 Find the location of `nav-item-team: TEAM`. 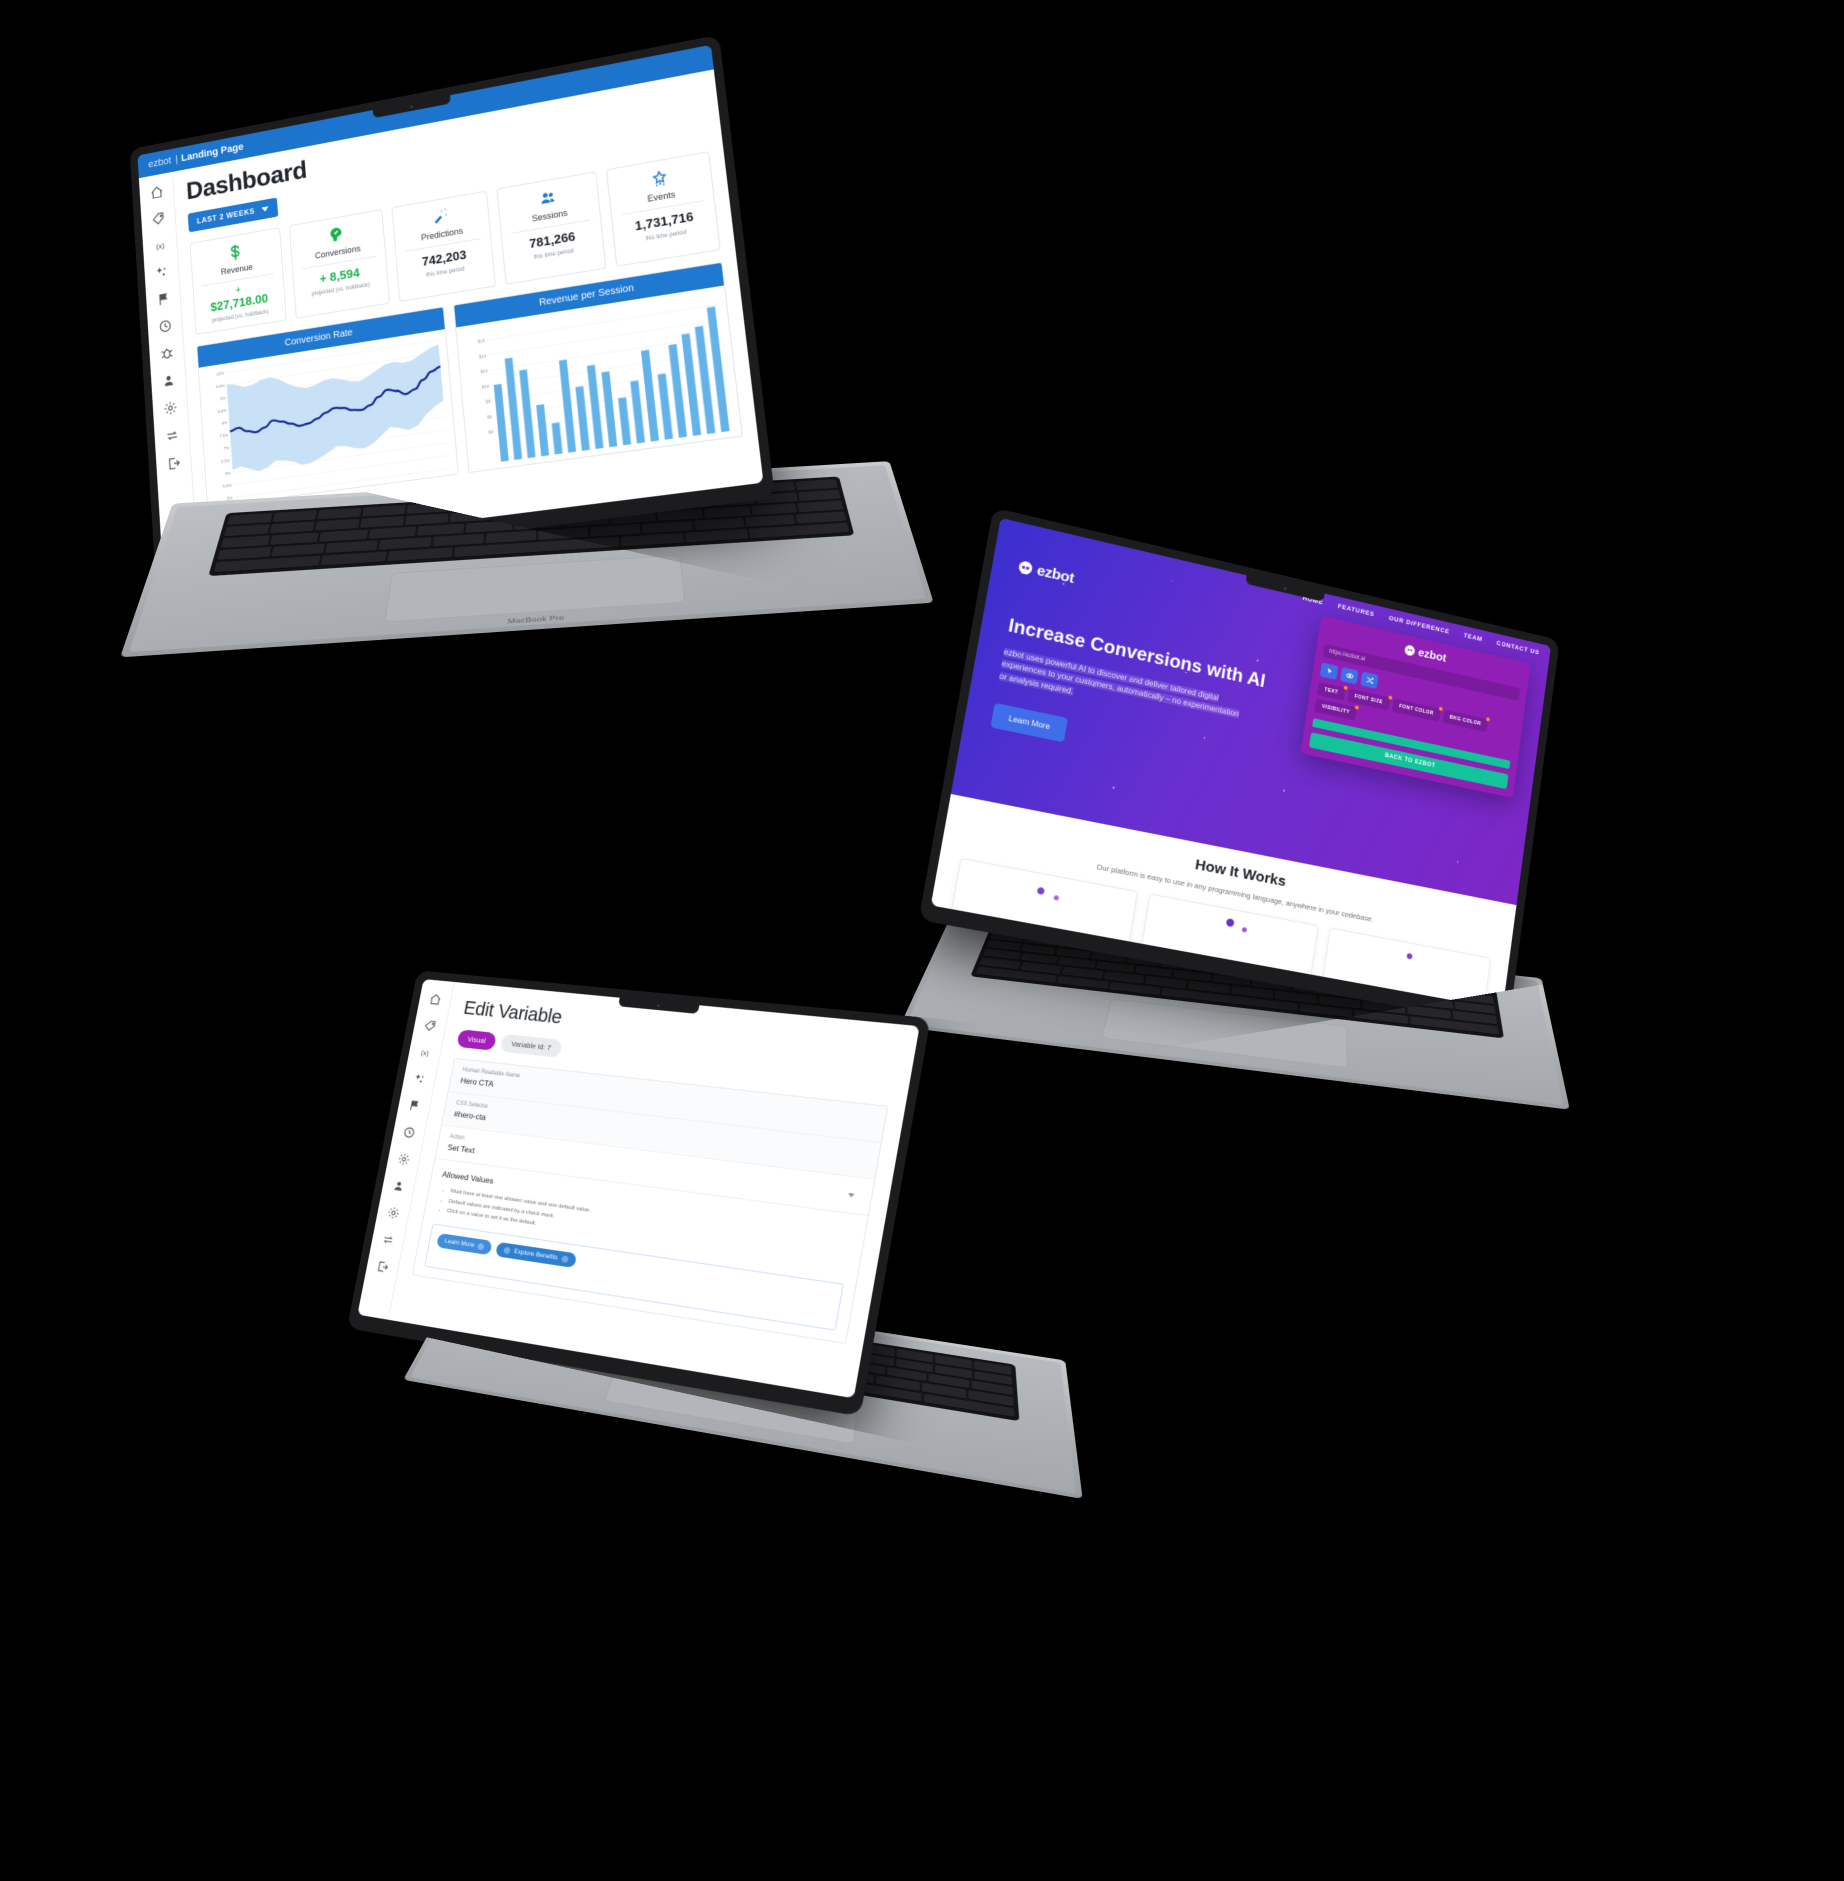

nav-item-team: TEAM is located at coordinates (1473, 638).